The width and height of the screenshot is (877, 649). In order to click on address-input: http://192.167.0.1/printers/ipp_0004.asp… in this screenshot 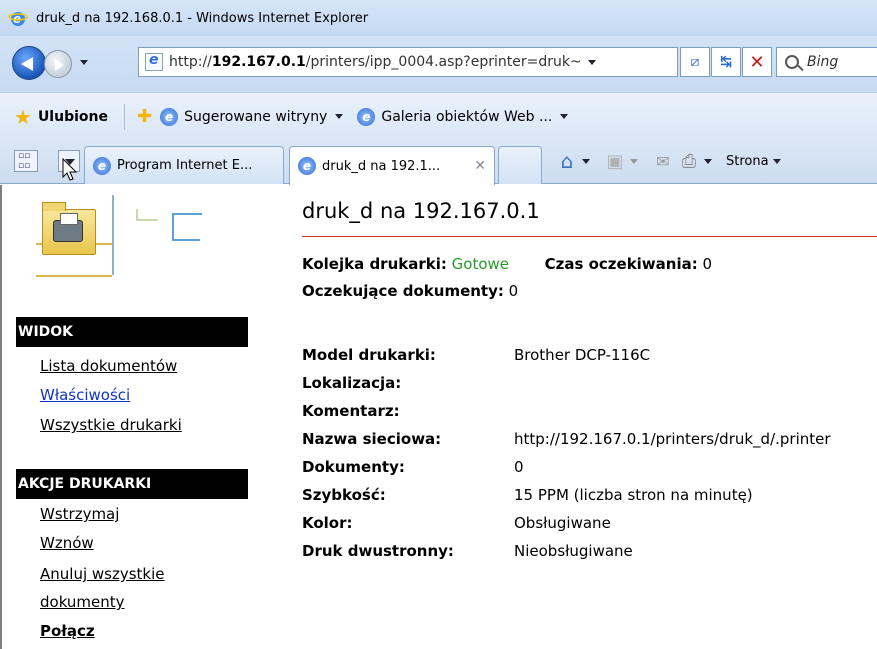, I will do `click(408, 62)`.